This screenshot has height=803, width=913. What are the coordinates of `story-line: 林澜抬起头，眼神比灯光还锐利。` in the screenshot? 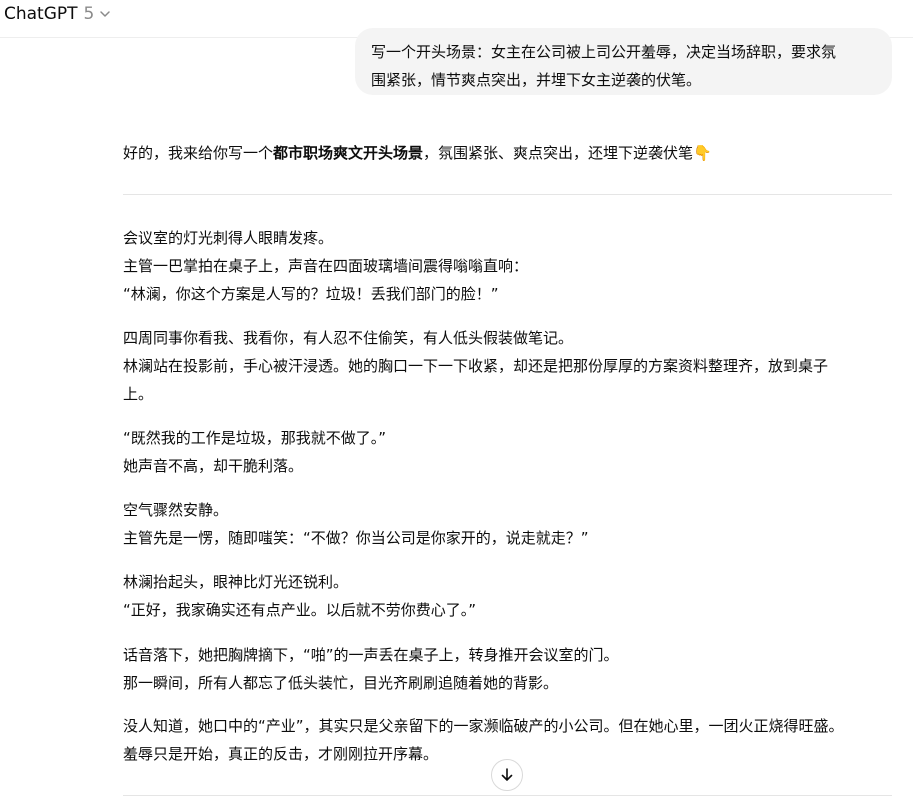 It's located at (236, 582).